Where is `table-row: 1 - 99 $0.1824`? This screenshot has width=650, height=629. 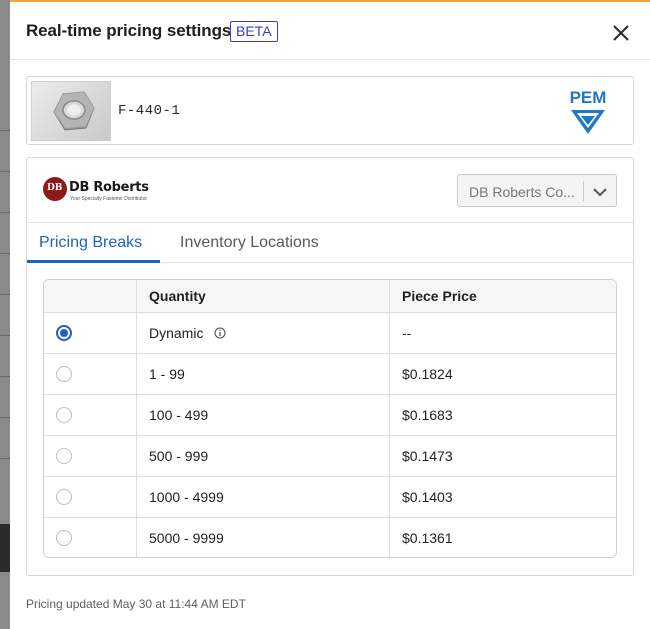 table-row: 1 - 99 $0.1824 is located at coordinates (330, 374).